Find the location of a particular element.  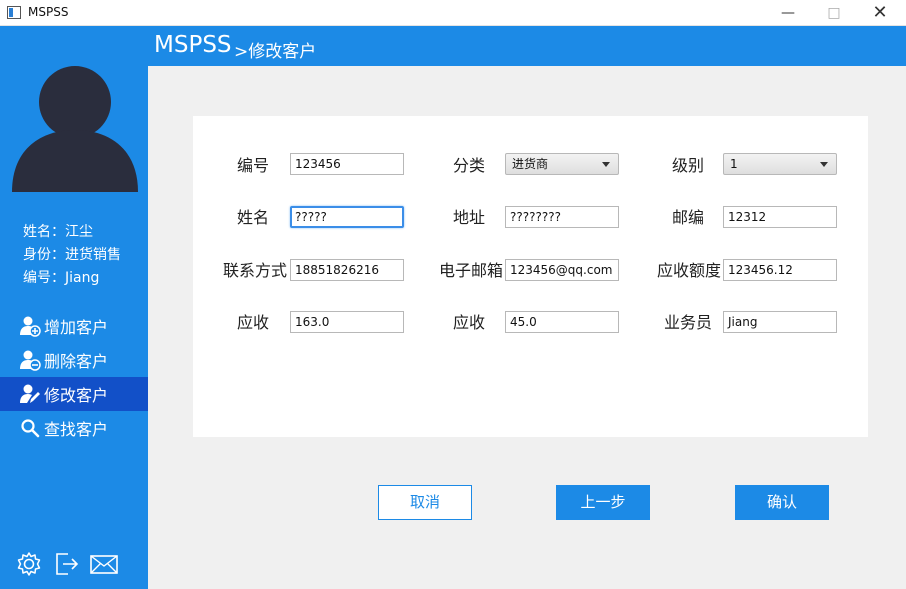

address-label: 地址 is located at coordinates (468, 217).